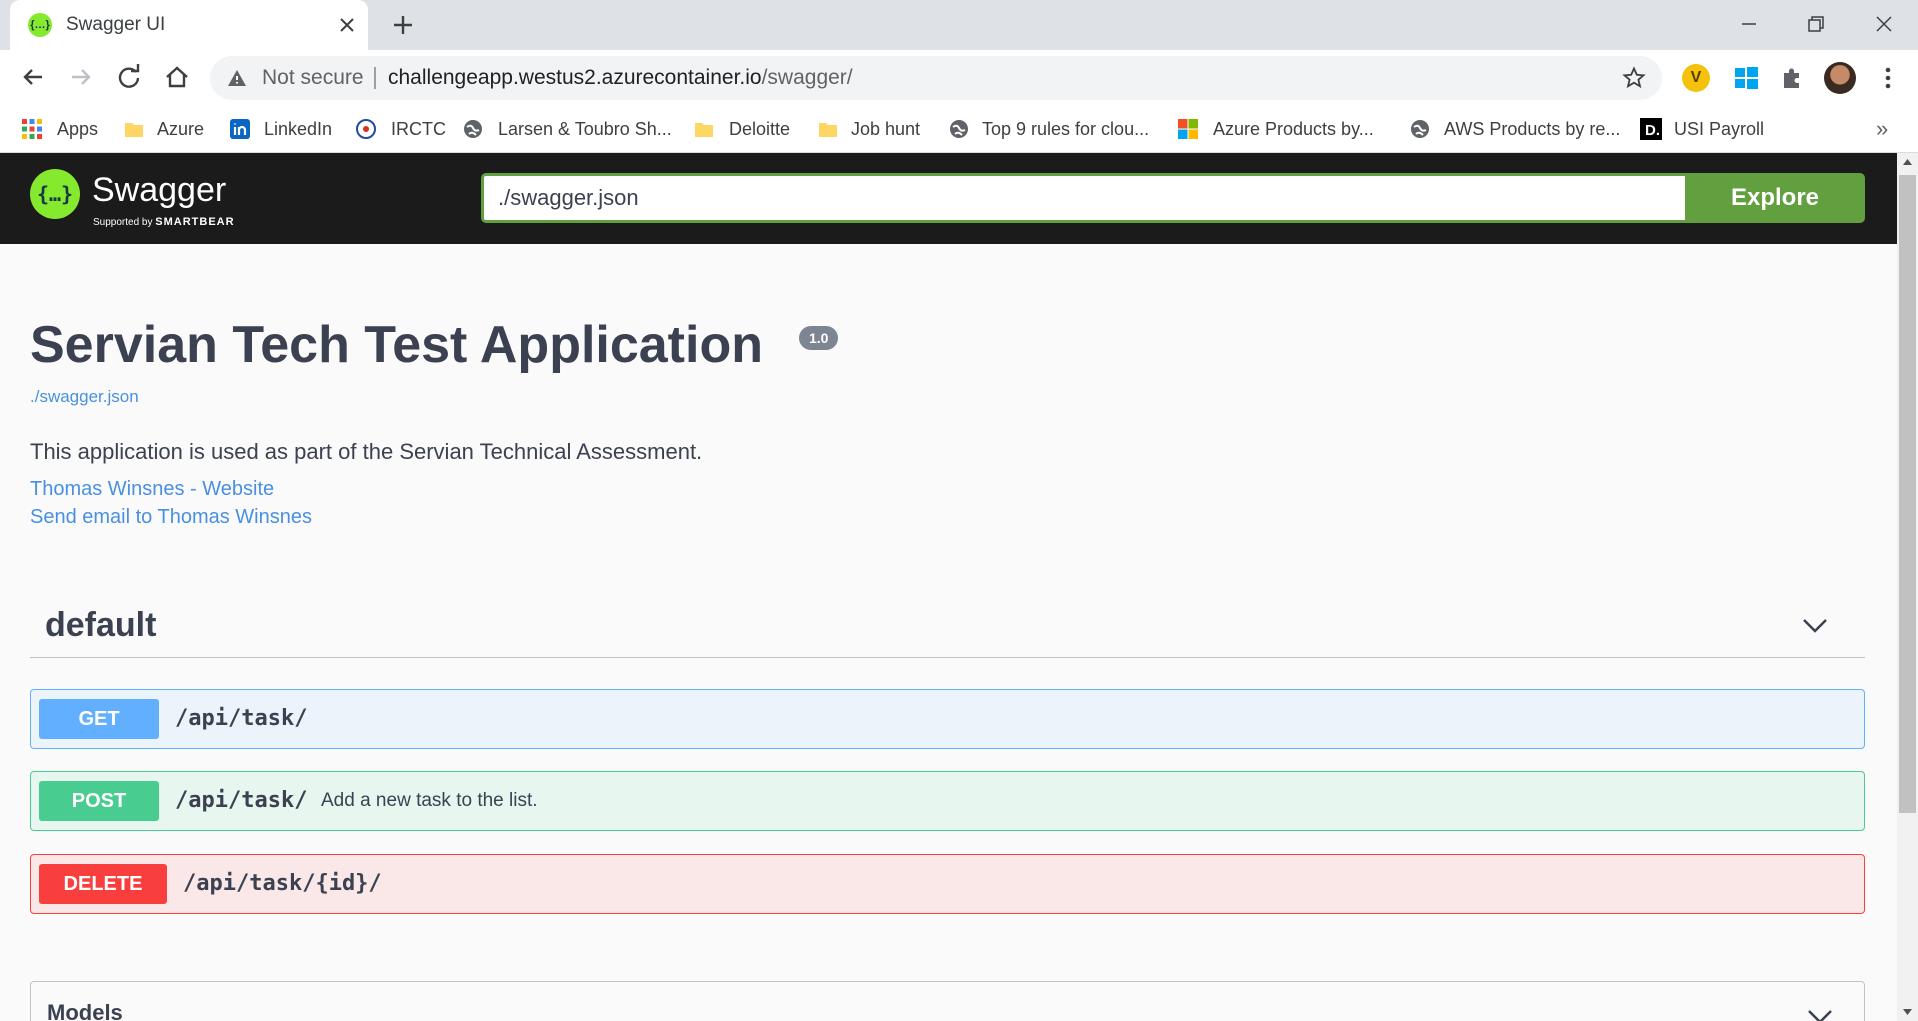 The height and width of the screenshot is (1021, 1918). What do you see at coordinates (1907, 1012) in the screenshot?
I see `scroll-down-arrow-icon` at bounding box center [1907, 1012].